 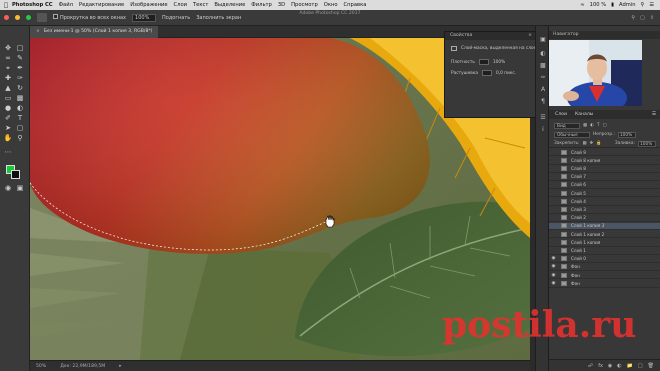 What do you see at coordinates (567, 125) in the screenshot?
I see `layer-filter-select: Вид` at bounding box center [567, 125].